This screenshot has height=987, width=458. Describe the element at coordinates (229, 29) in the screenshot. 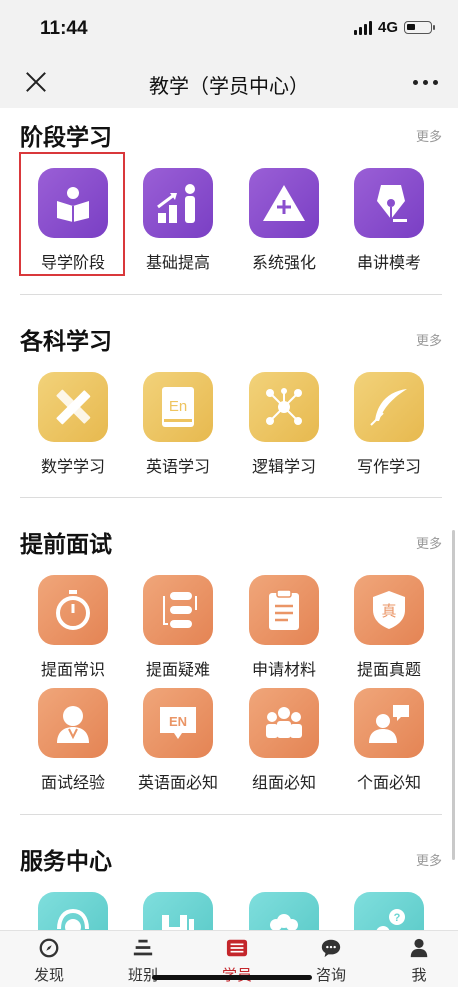

I see `status-bar: 11:44 4G` at that location.